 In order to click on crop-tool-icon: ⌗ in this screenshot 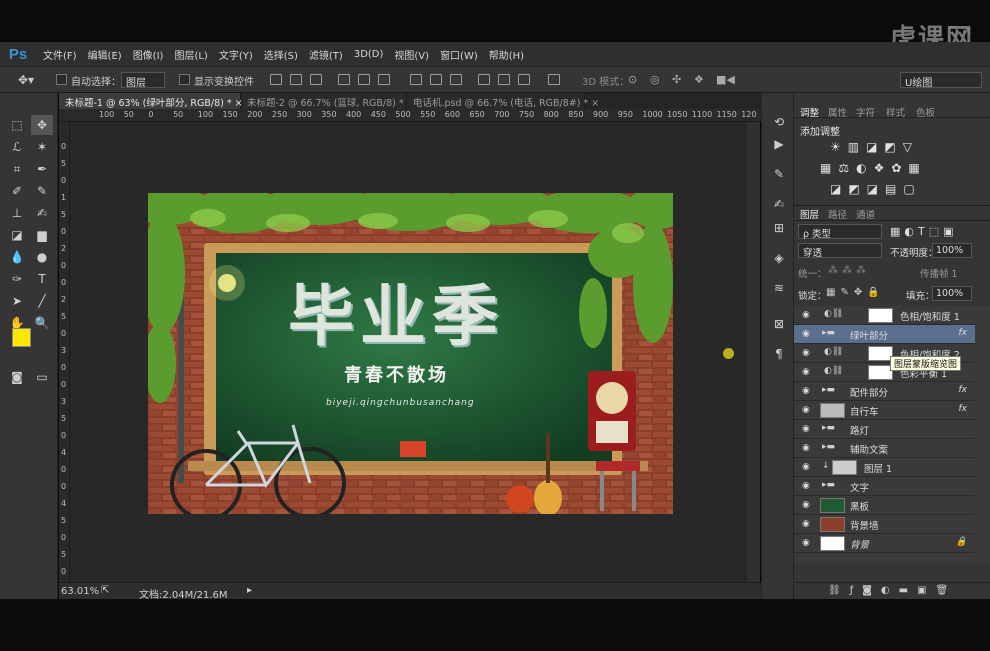, I will do `click(17, 169)`.